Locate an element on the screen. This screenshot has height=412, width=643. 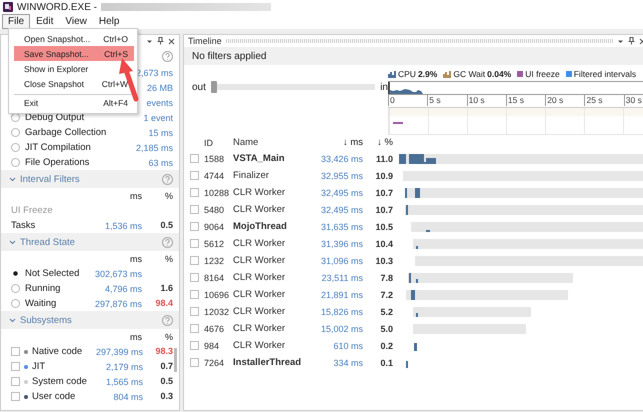
time-tick-label: 10 s is located at coordinates (486, 100).